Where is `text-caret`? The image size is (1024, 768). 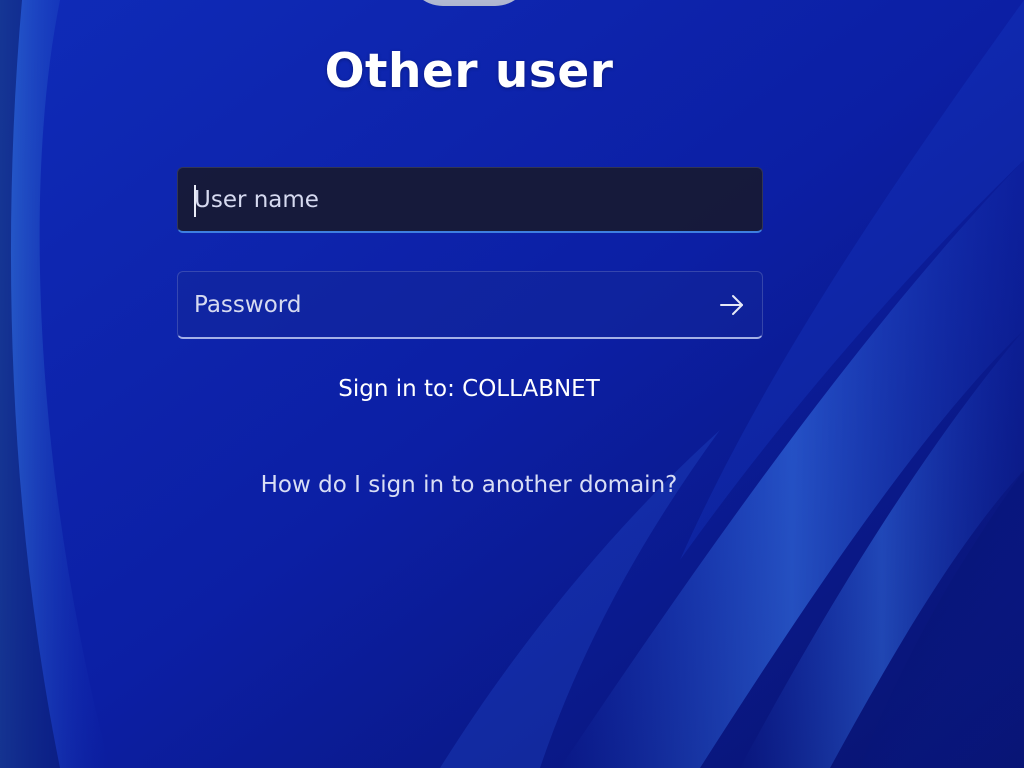 text-caret is located at coordinates (195, 201).